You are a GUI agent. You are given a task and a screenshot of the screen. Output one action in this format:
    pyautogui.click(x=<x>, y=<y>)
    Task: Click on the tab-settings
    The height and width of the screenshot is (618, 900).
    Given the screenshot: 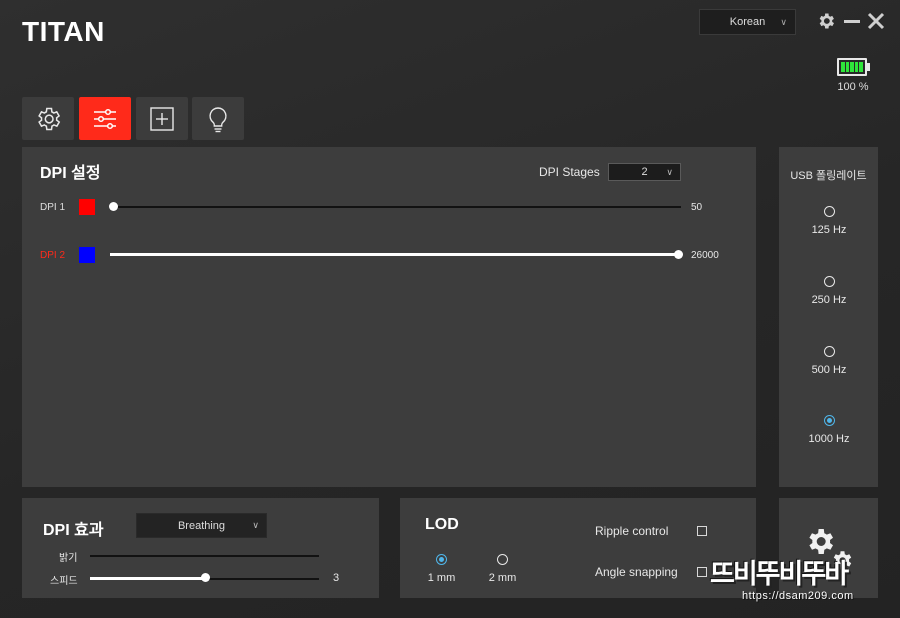 What is the action you would take?
    pyautogui.click(x=48, y=118)
    